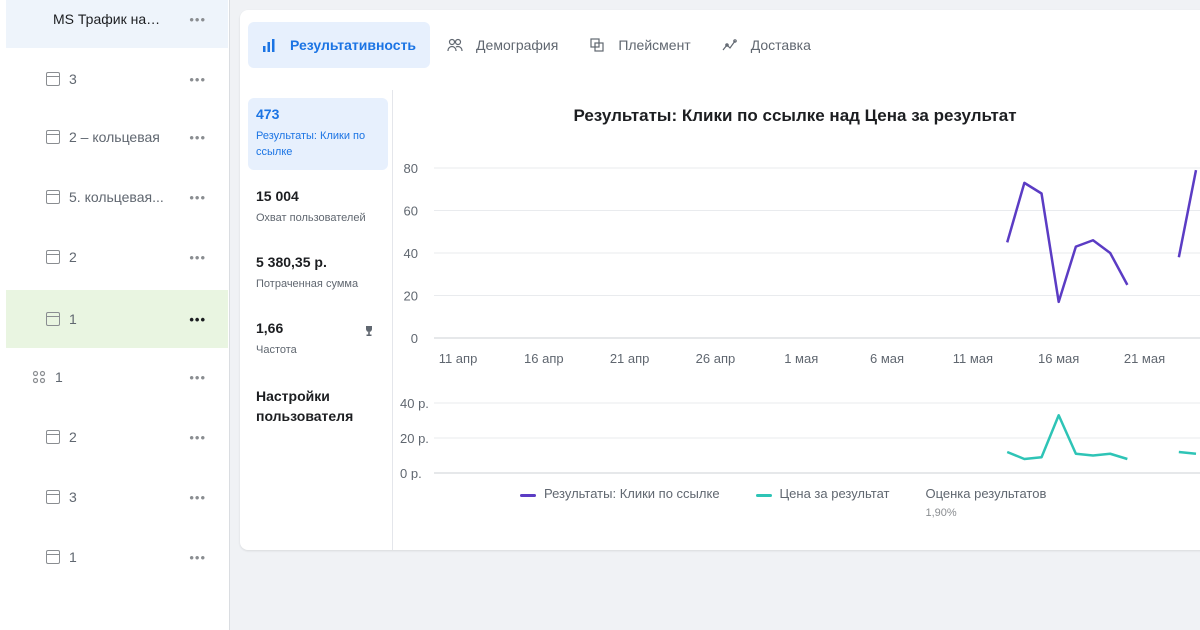 The width and height of the screenshot is (1200, 630). What do you see at coordinates (307, 284) in the screenshot?
I see `metric-name: Потраченная сумма` at bounding box center [307, 284].